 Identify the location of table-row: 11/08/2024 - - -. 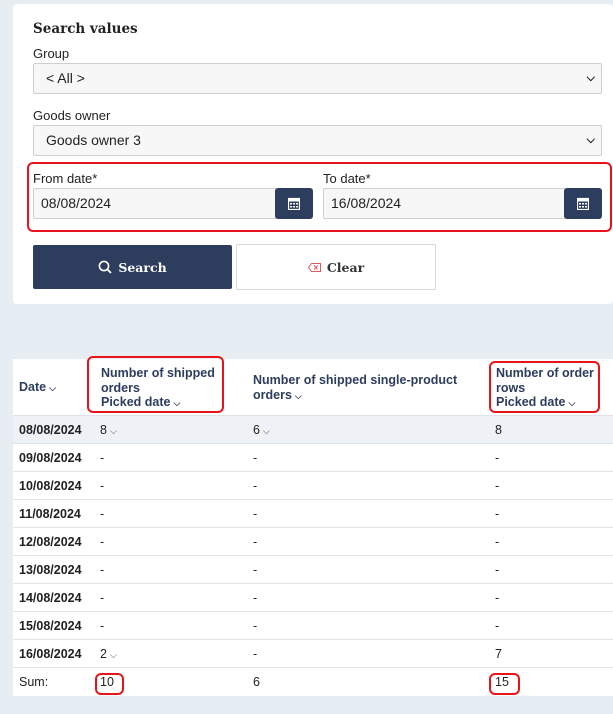
(313, 514).